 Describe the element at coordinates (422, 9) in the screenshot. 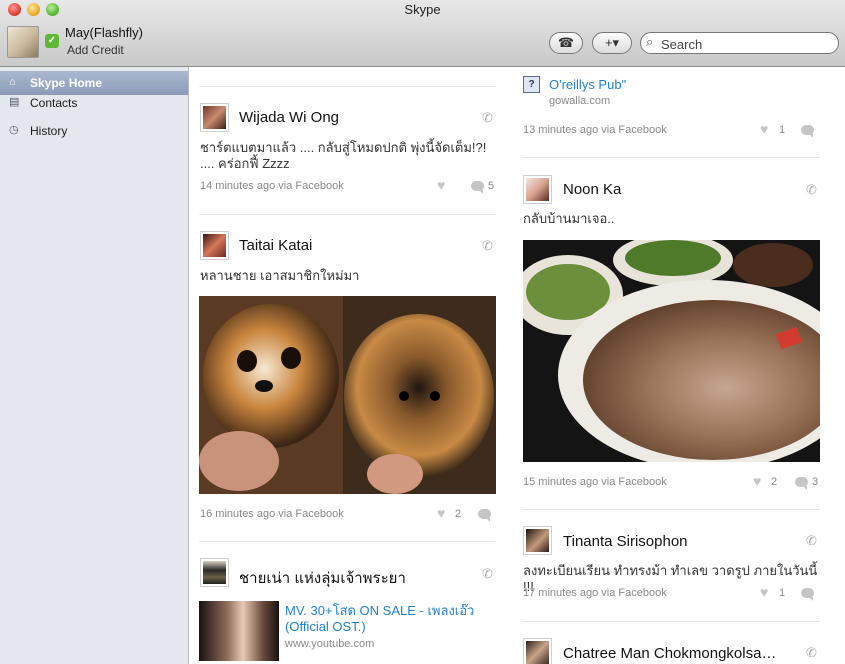

I see `window-title: Skype` at that location.